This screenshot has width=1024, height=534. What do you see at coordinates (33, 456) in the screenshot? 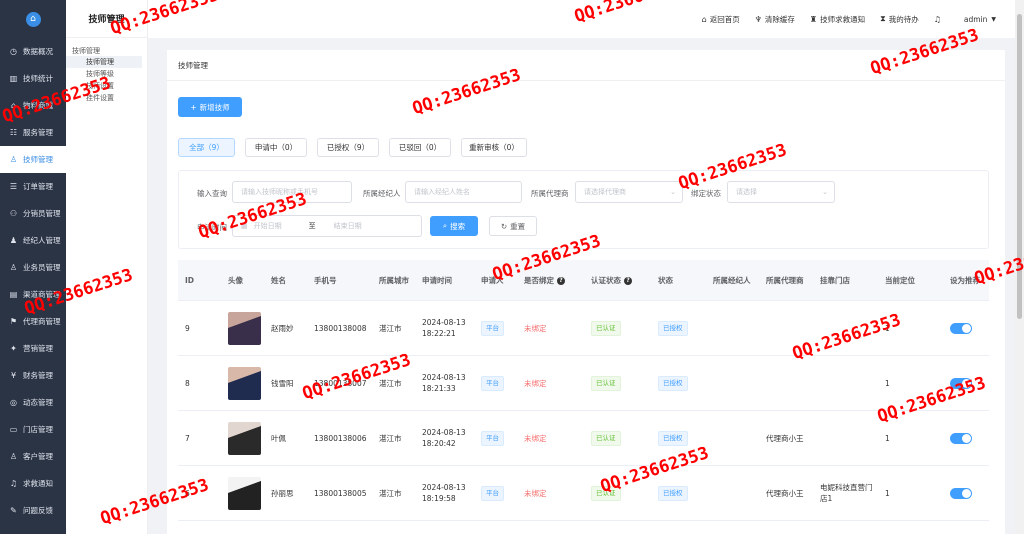
I see `sidebar-item-15: ♙ 客户管理` at bounding box center [33, 456].